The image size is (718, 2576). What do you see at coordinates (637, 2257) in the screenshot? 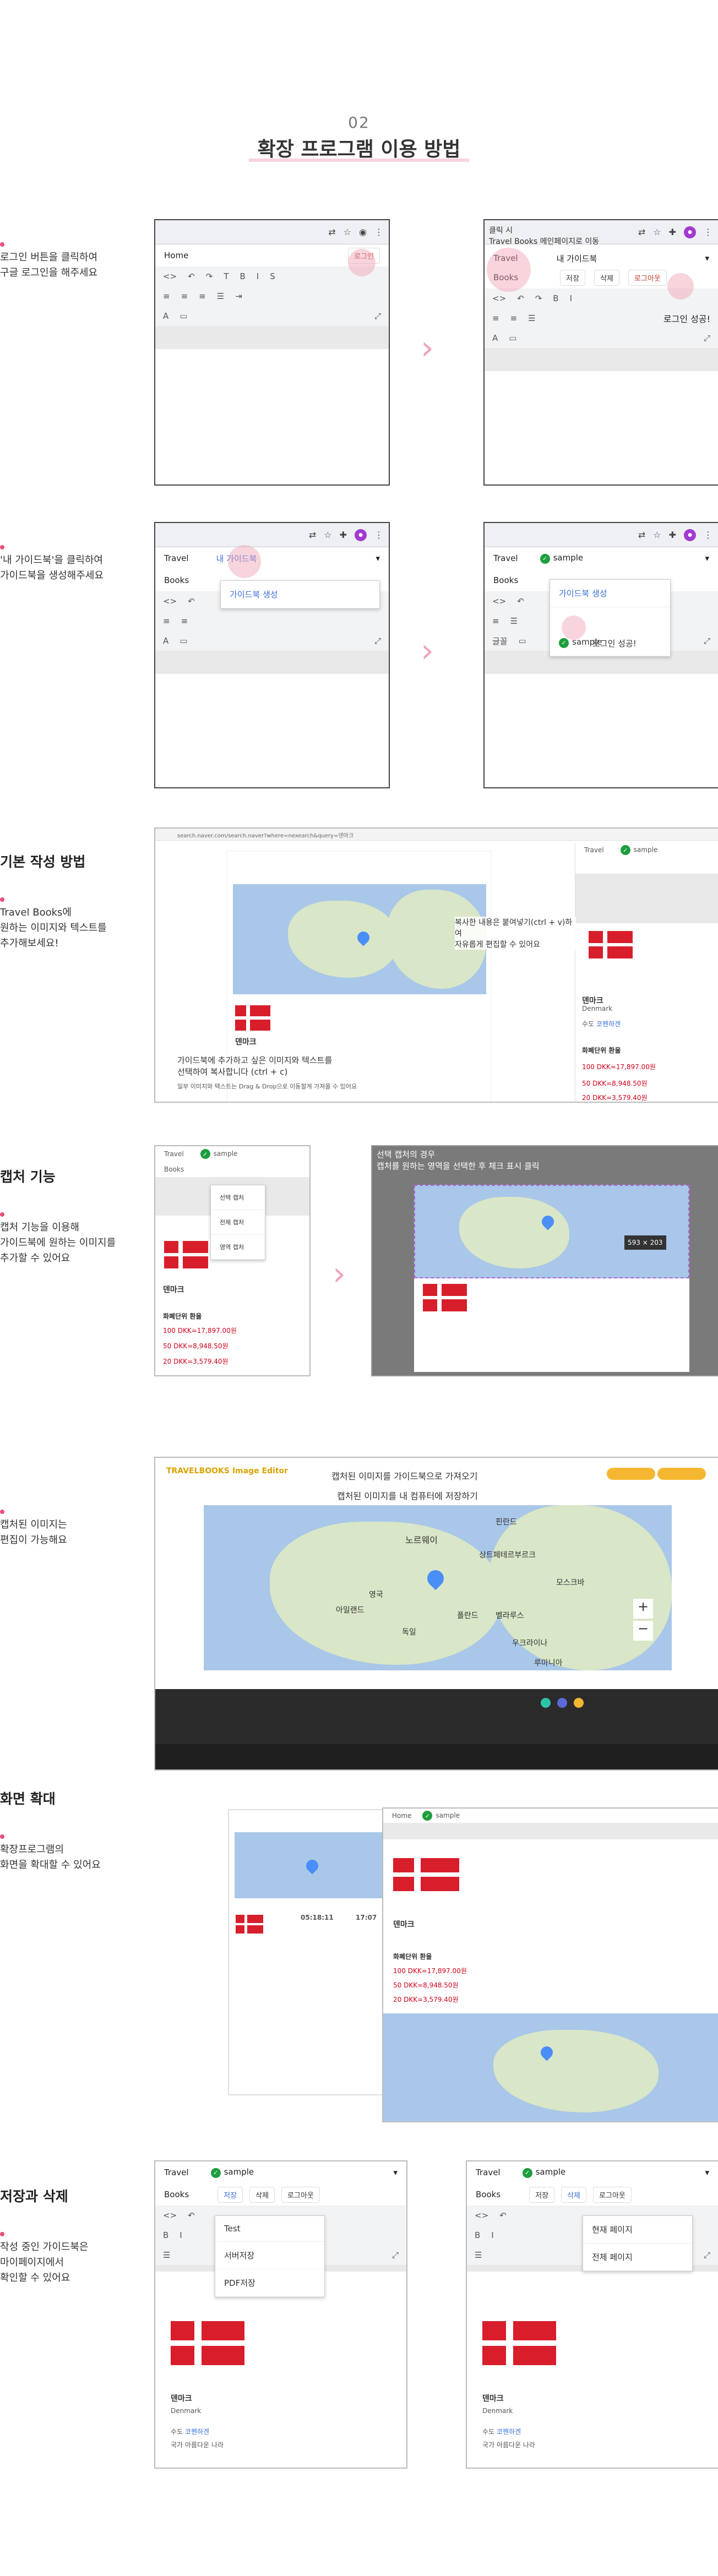
I see `delete-all-pages-item: 전체 페이지` at bounding box center [637, 2257].